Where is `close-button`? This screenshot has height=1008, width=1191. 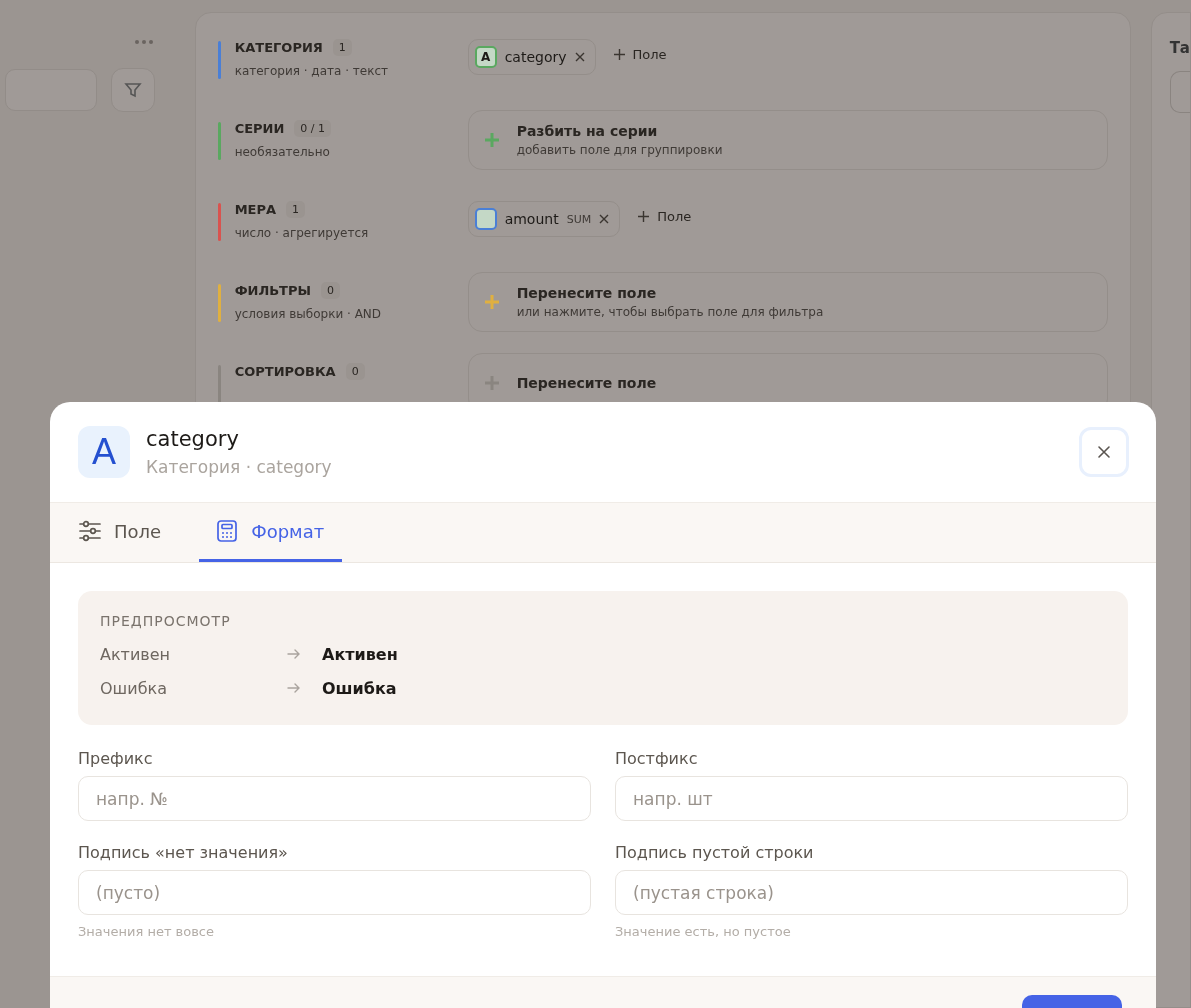 close-button is located at coordinates (1104, 452).